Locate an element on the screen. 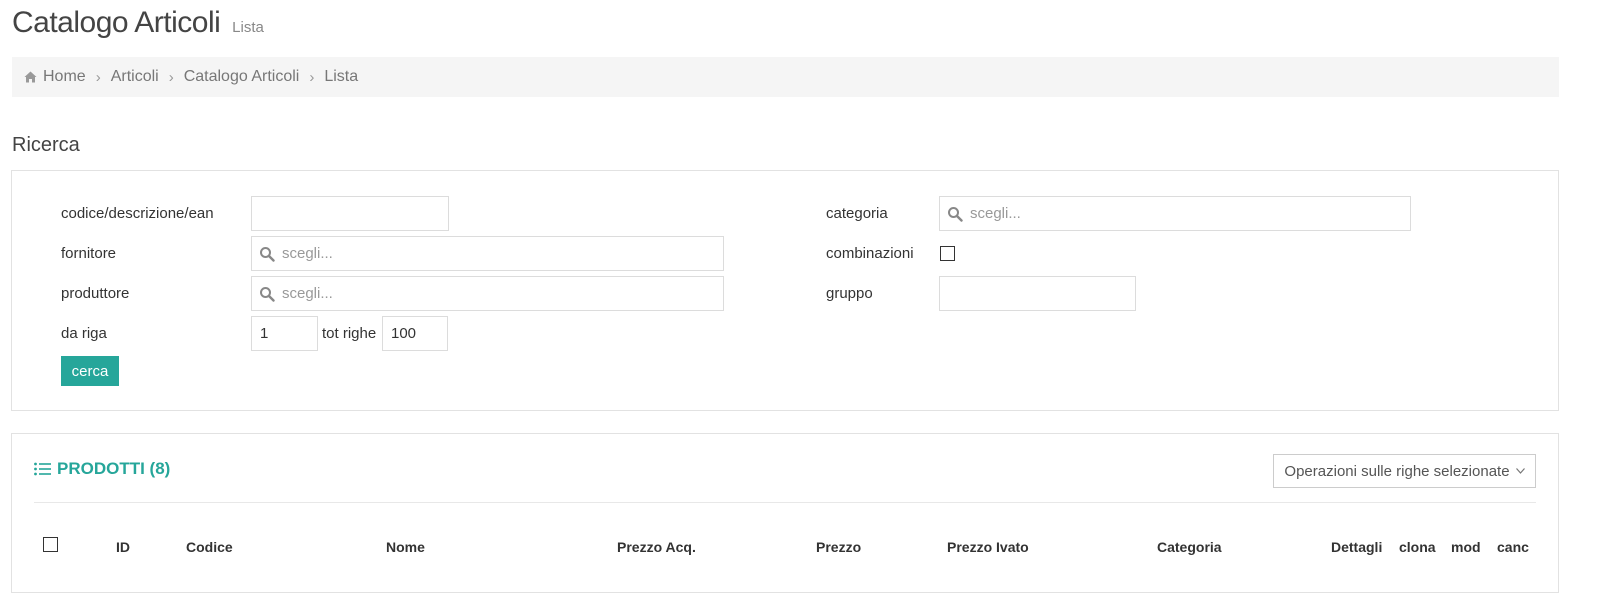  chevron-down-icon is located at coordinates (1520, 471).